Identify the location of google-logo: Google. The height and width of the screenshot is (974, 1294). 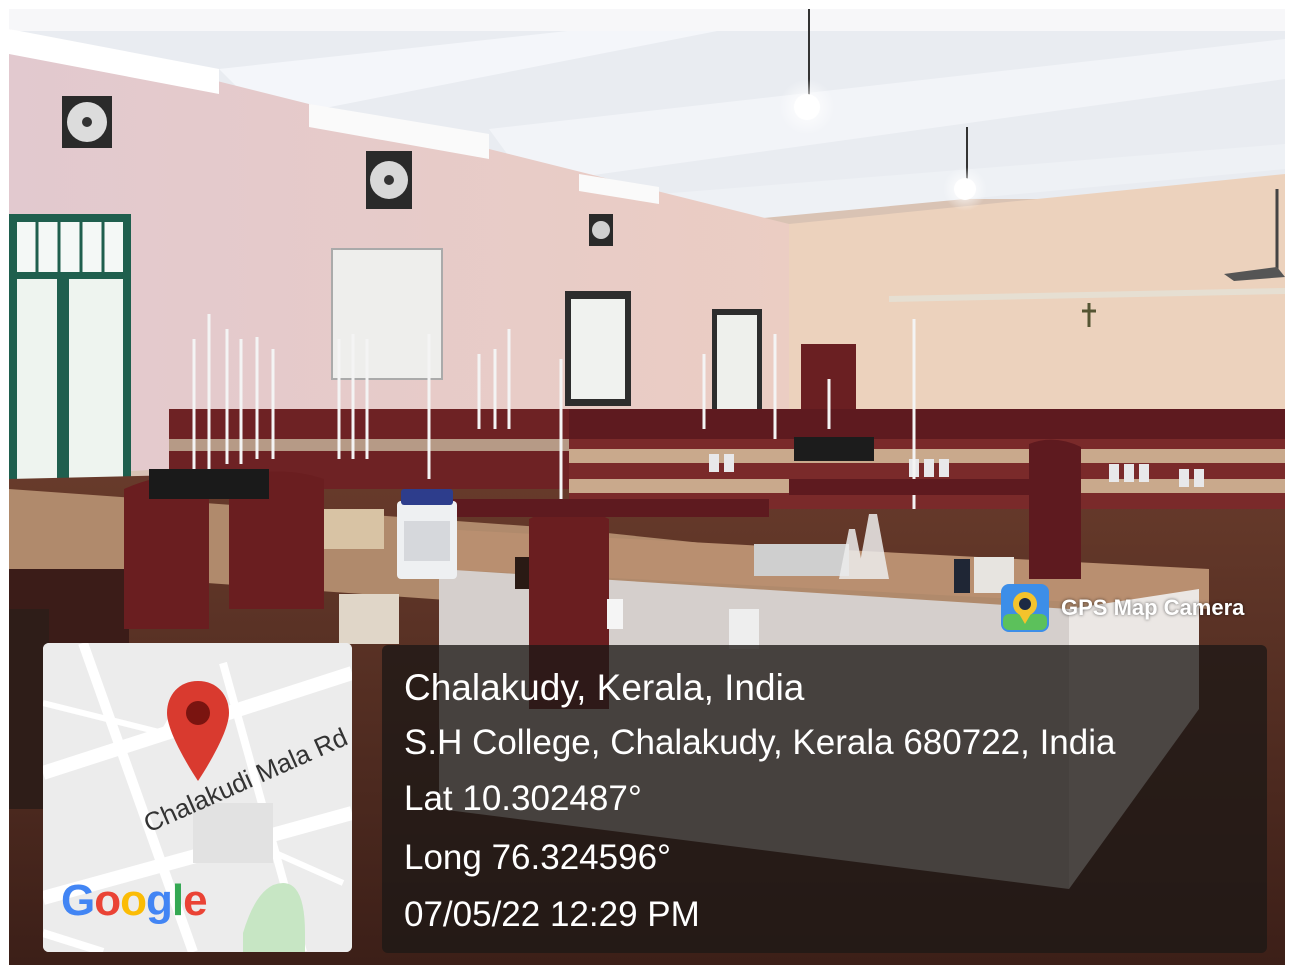
(134, 900).